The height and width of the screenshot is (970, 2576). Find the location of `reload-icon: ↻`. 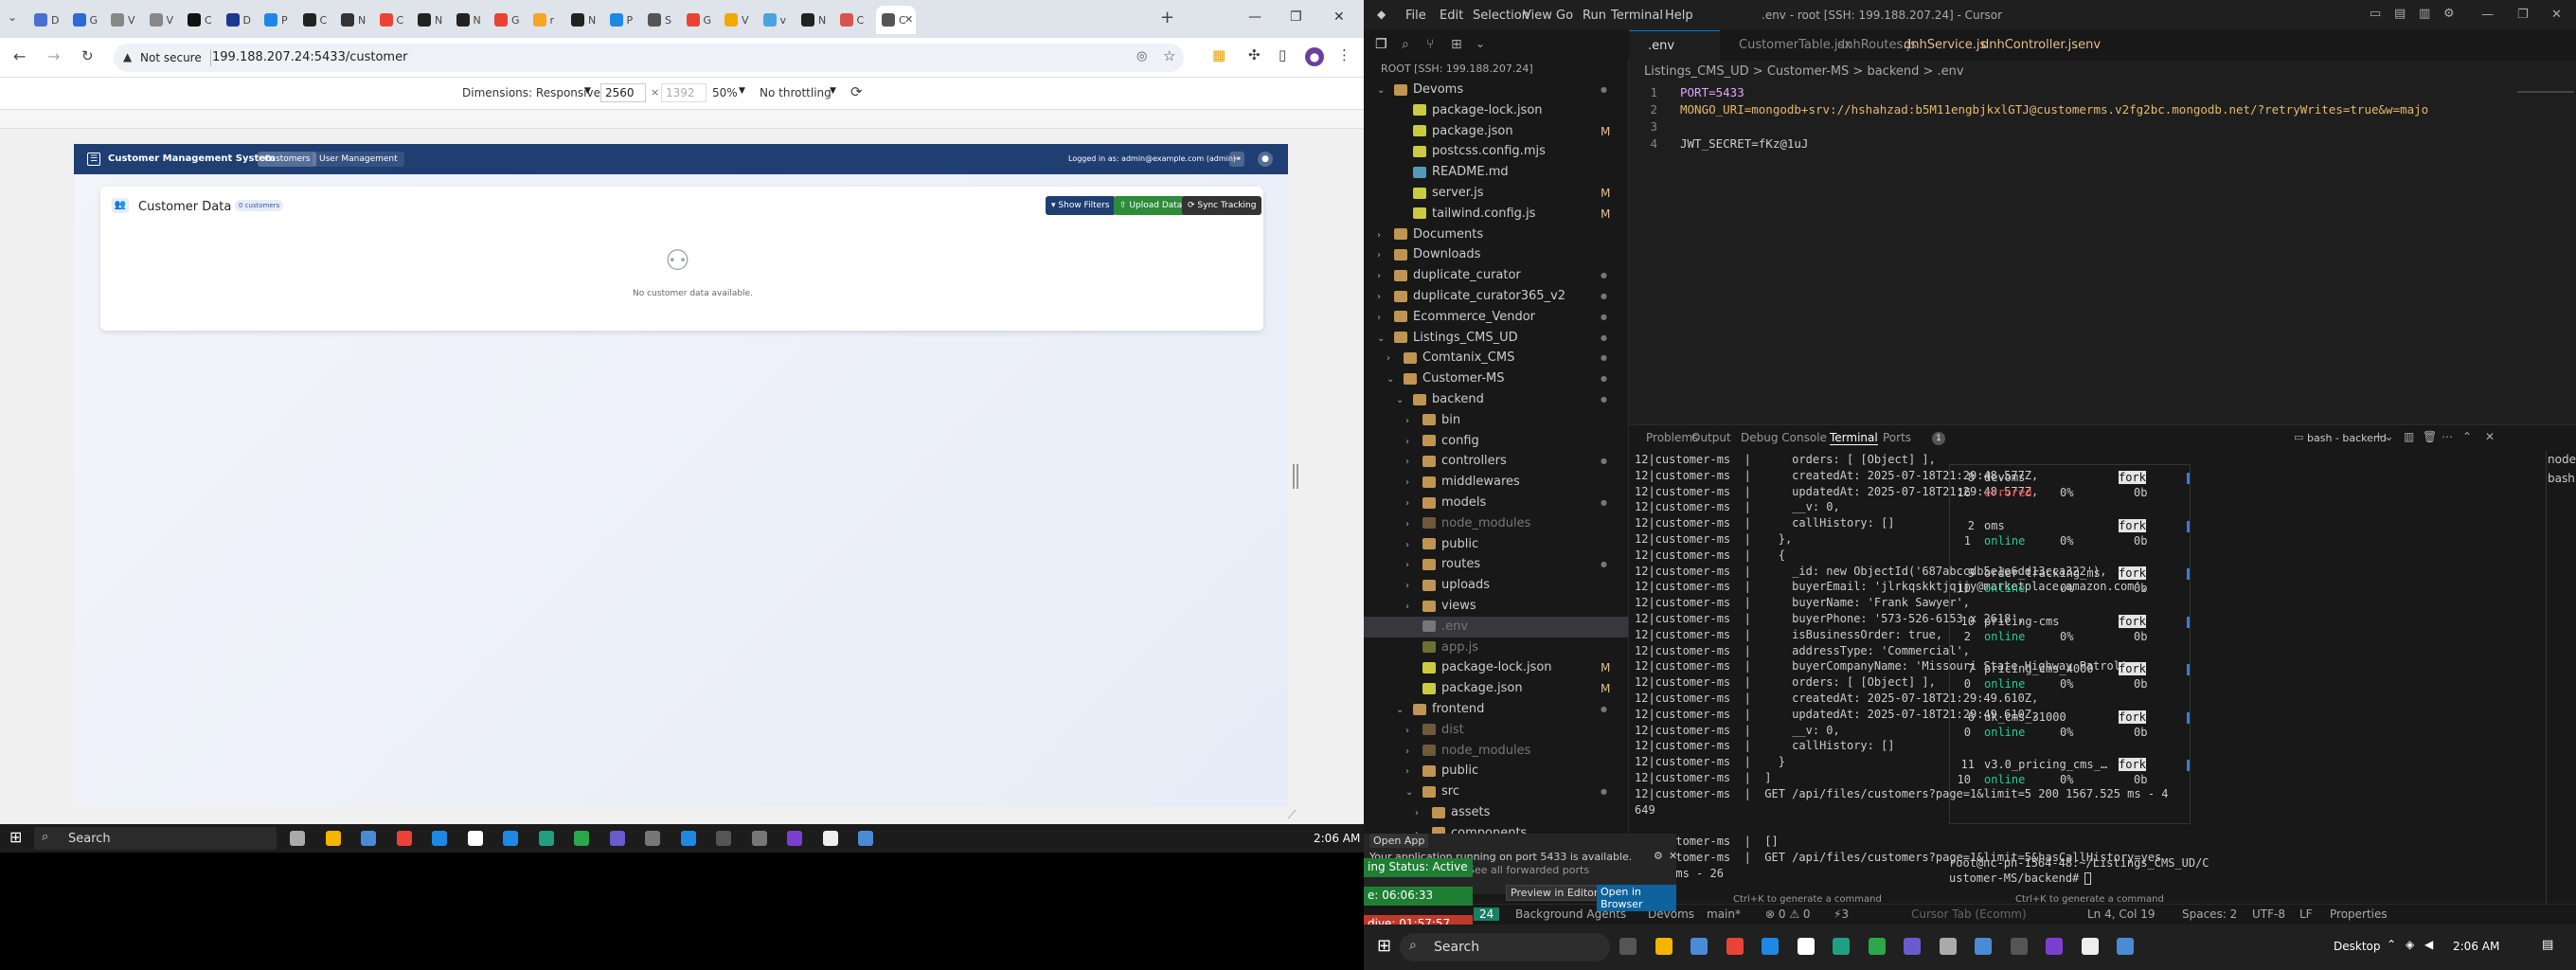

reload-icon: ↻ is located at coordinates (87, 56).